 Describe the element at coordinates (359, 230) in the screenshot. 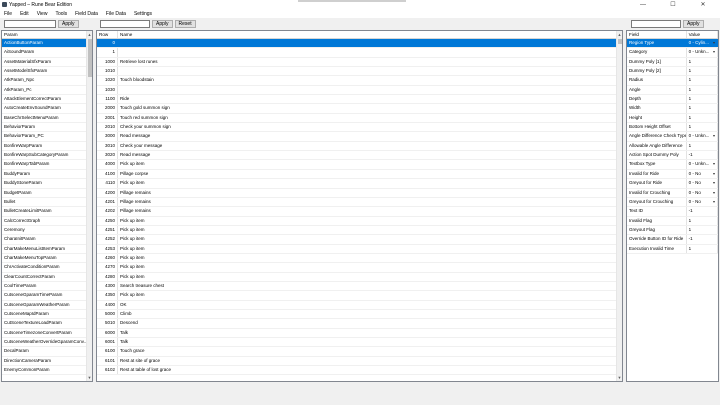

I see `table-row: 4251 Pick up item` at that location.